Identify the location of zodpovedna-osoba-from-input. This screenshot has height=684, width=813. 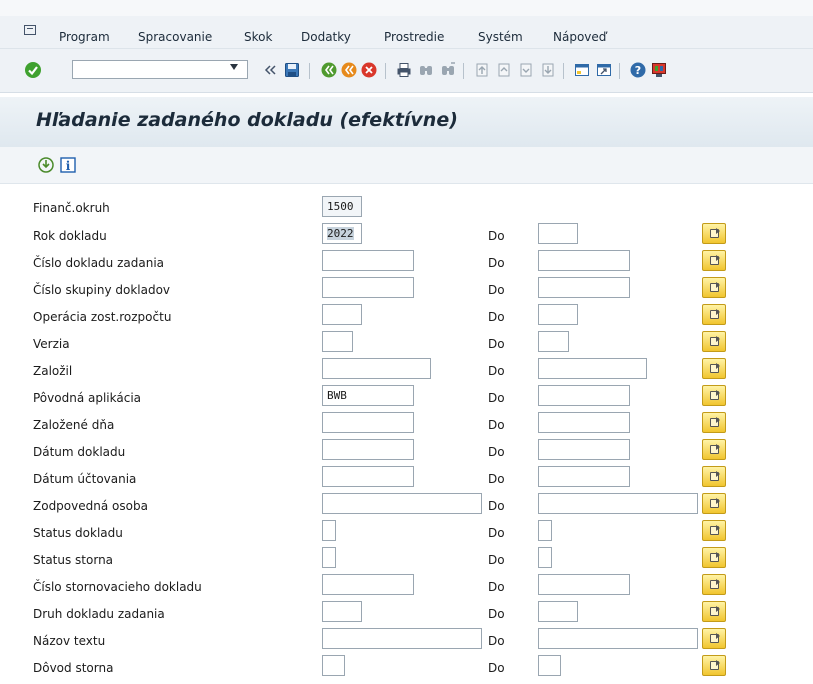
(402, 503).